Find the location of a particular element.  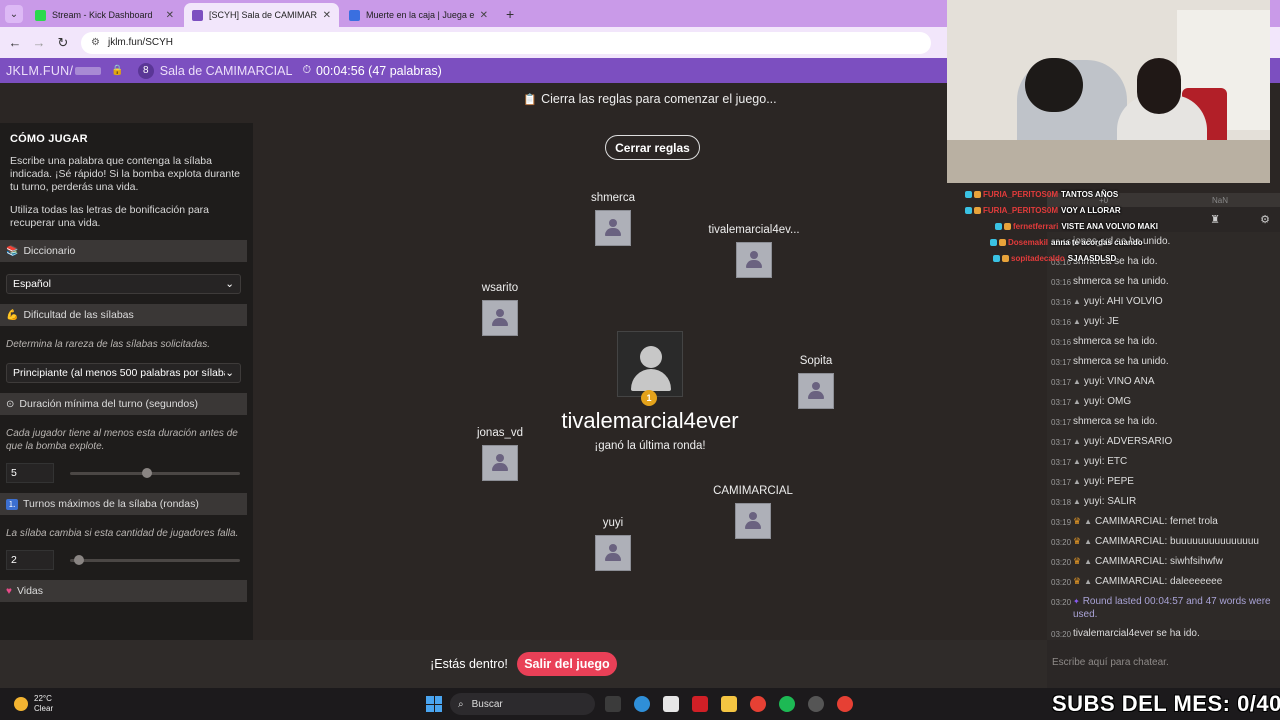

url-field: ⚙ jklm.fun/SCYH is located at coordinates (506, 42).